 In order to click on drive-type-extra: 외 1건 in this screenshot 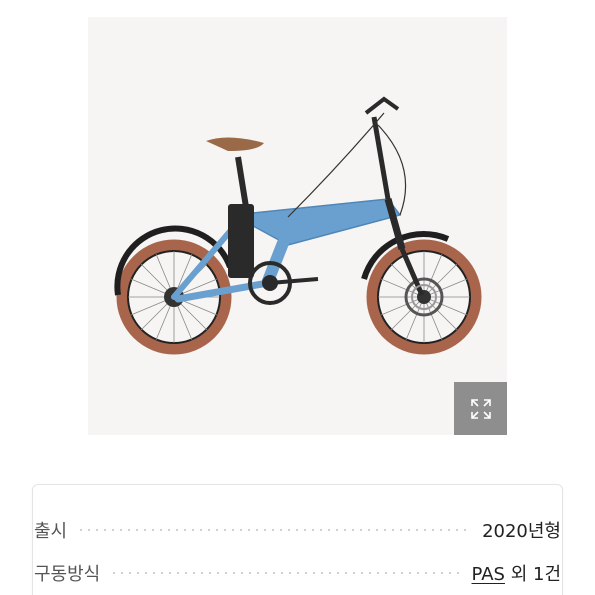, I will do `click(532, 574)`.